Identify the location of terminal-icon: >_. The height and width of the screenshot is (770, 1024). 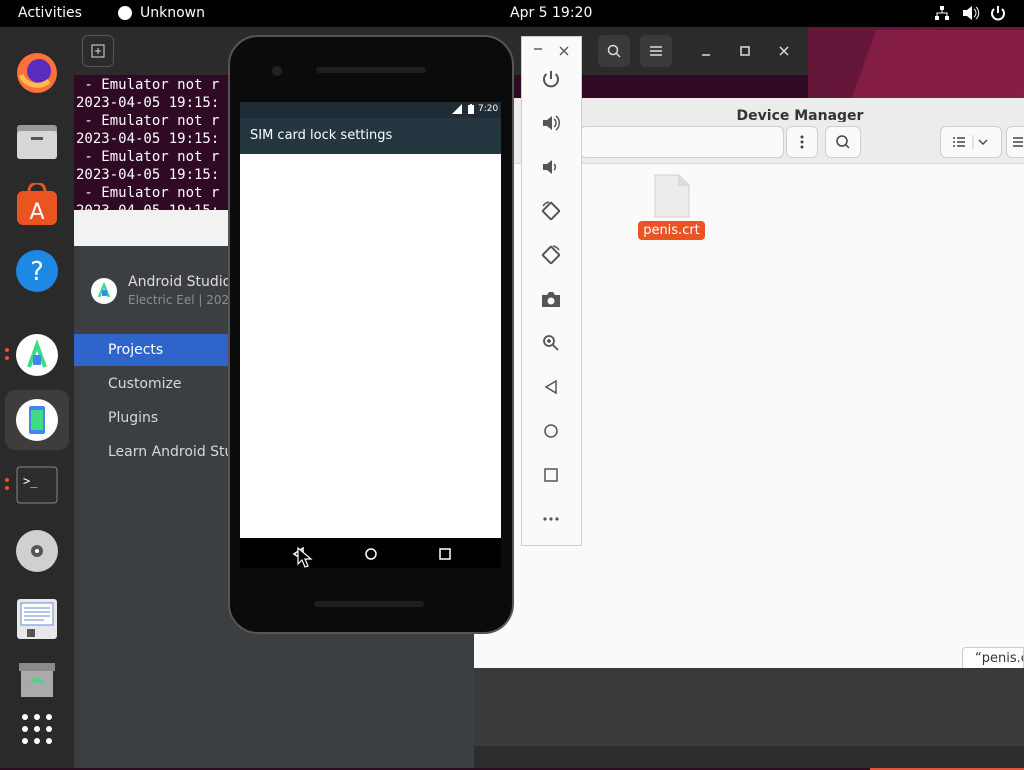
(37, 485).